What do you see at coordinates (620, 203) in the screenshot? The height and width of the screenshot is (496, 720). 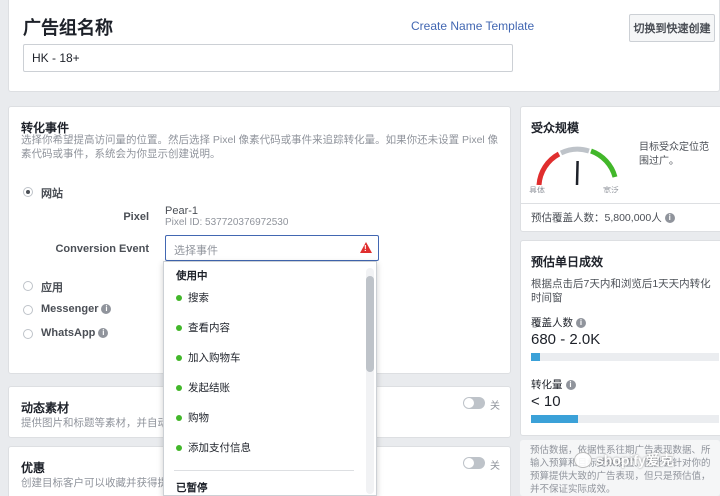 I see `audience-divider` at bounding box center [620, 203].